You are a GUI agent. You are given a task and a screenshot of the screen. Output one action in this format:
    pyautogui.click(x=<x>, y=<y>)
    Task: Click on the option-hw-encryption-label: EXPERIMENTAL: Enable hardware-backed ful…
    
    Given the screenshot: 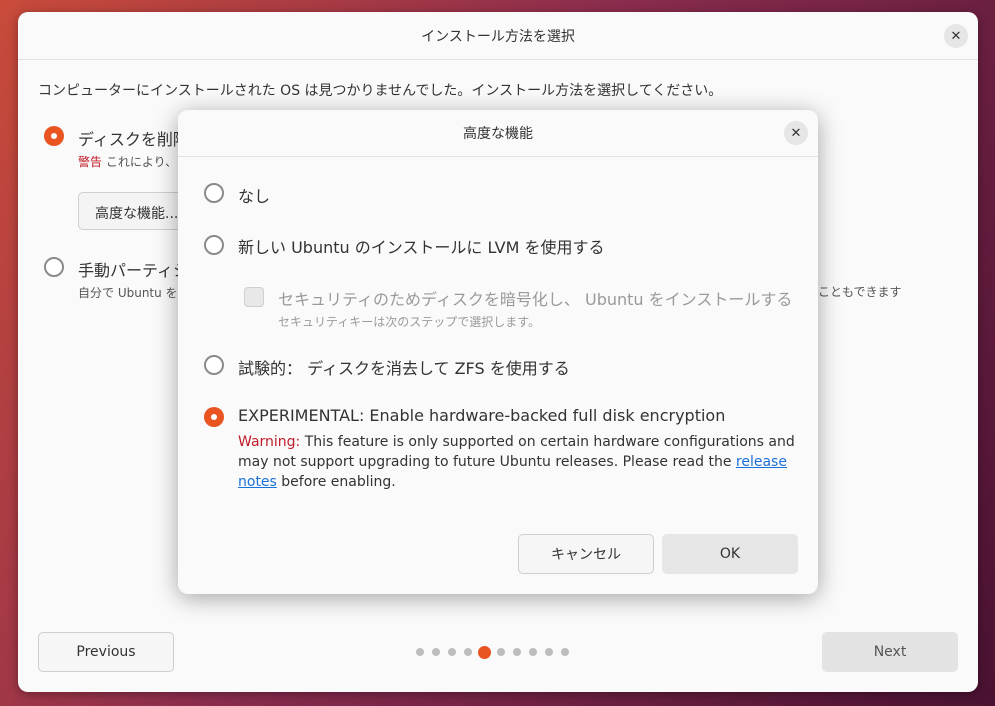 What is the action you would take?
    pyautogui.click(x=482, y=415)
    